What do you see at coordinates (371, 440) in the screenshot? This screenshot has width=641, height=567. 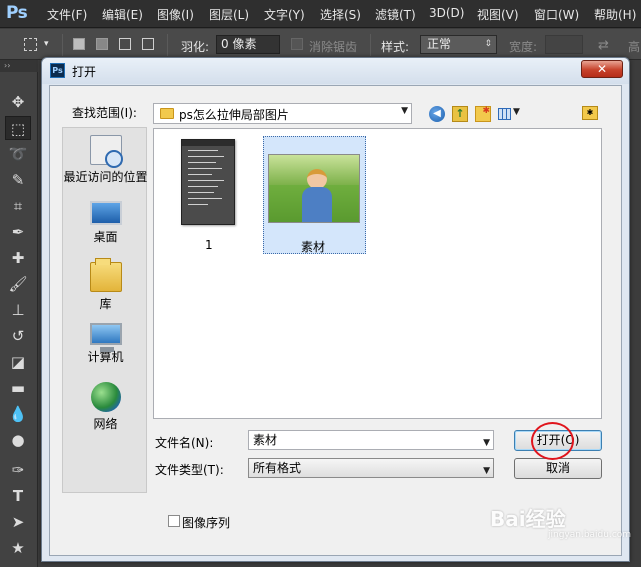 I see `filename-input: 素材 ▼` at bounding box center [371, 440].